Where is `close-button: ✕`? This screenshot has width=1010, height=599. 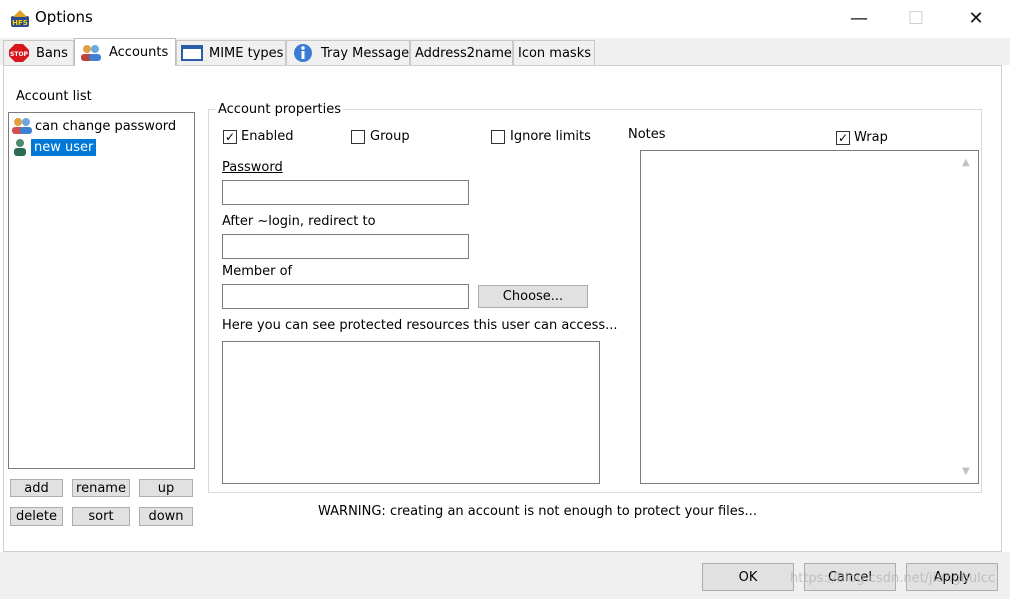
close-button: ✕ is located at coordinates (976, 18).